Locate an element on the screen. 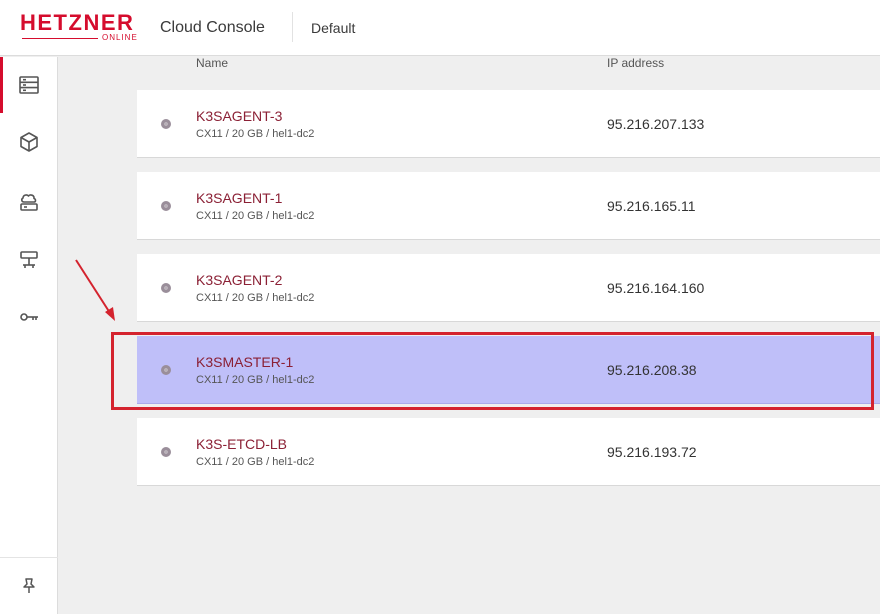 The height and width of the screenshot is (614, 880). hetzner-logo: HETZNER ONLINE is located at coordinates (83, 27).